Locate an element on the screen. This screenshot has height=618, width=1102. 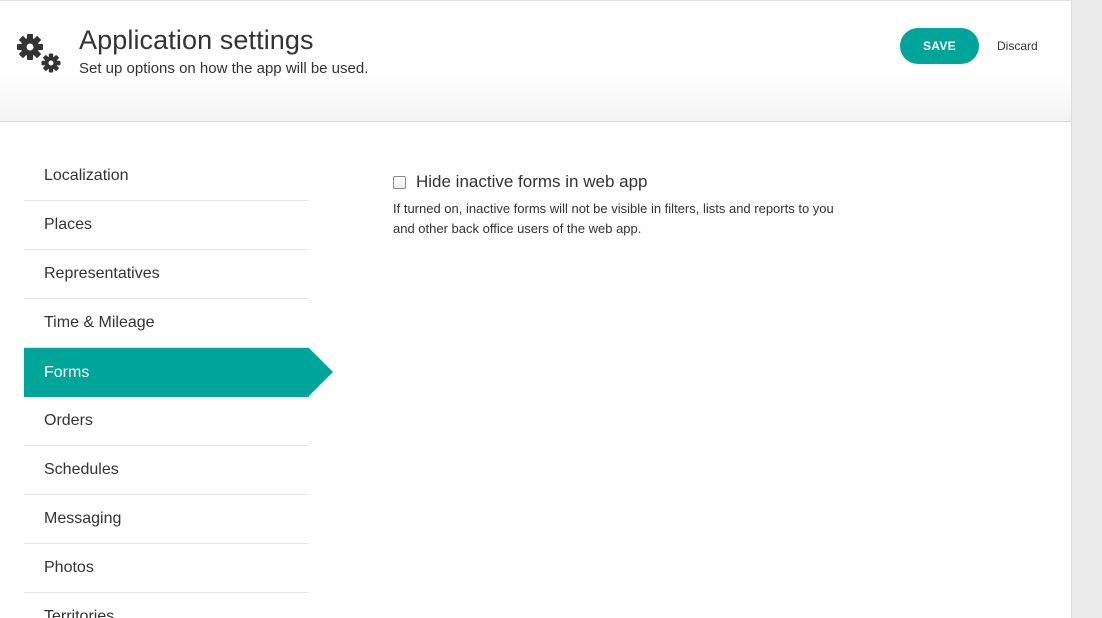
save-button: SAVE is located at coordinates (939, 46).